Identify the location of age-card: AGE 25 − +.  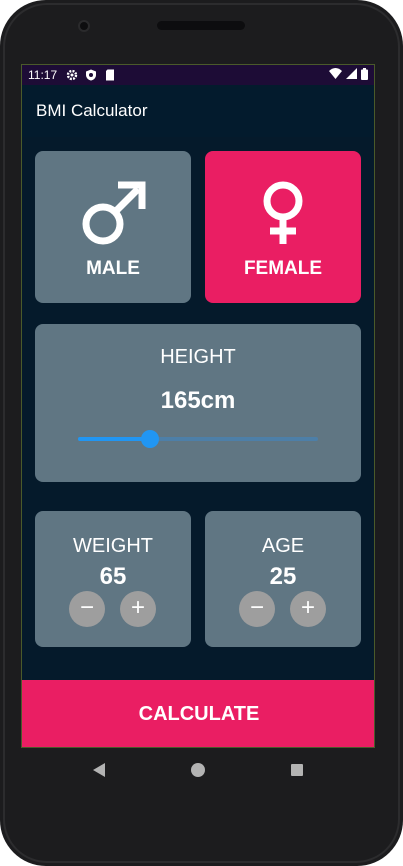
(283, 579).